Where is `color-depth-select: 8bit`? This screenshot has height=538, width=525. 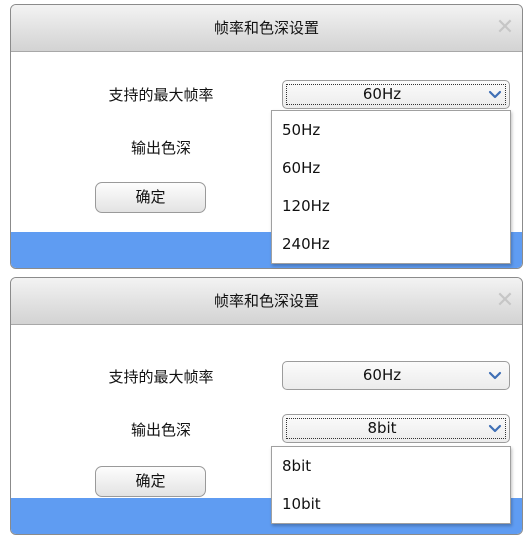
color-depth-select: 8bit is located at coordinates (396, 428).